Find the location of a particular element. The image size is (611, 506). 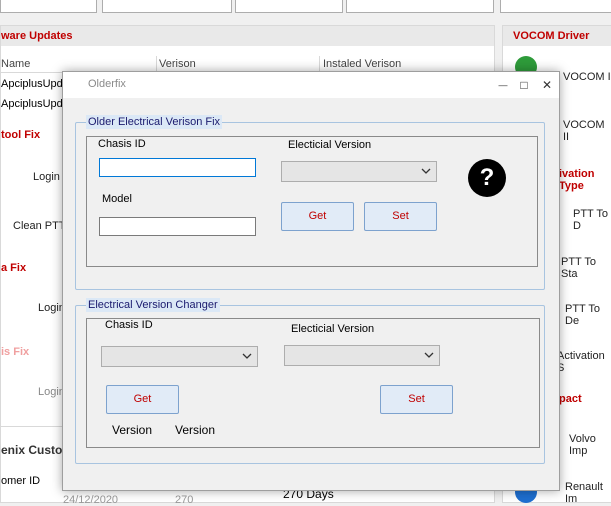

help-icon: ? is located at coordinates (487, 178).